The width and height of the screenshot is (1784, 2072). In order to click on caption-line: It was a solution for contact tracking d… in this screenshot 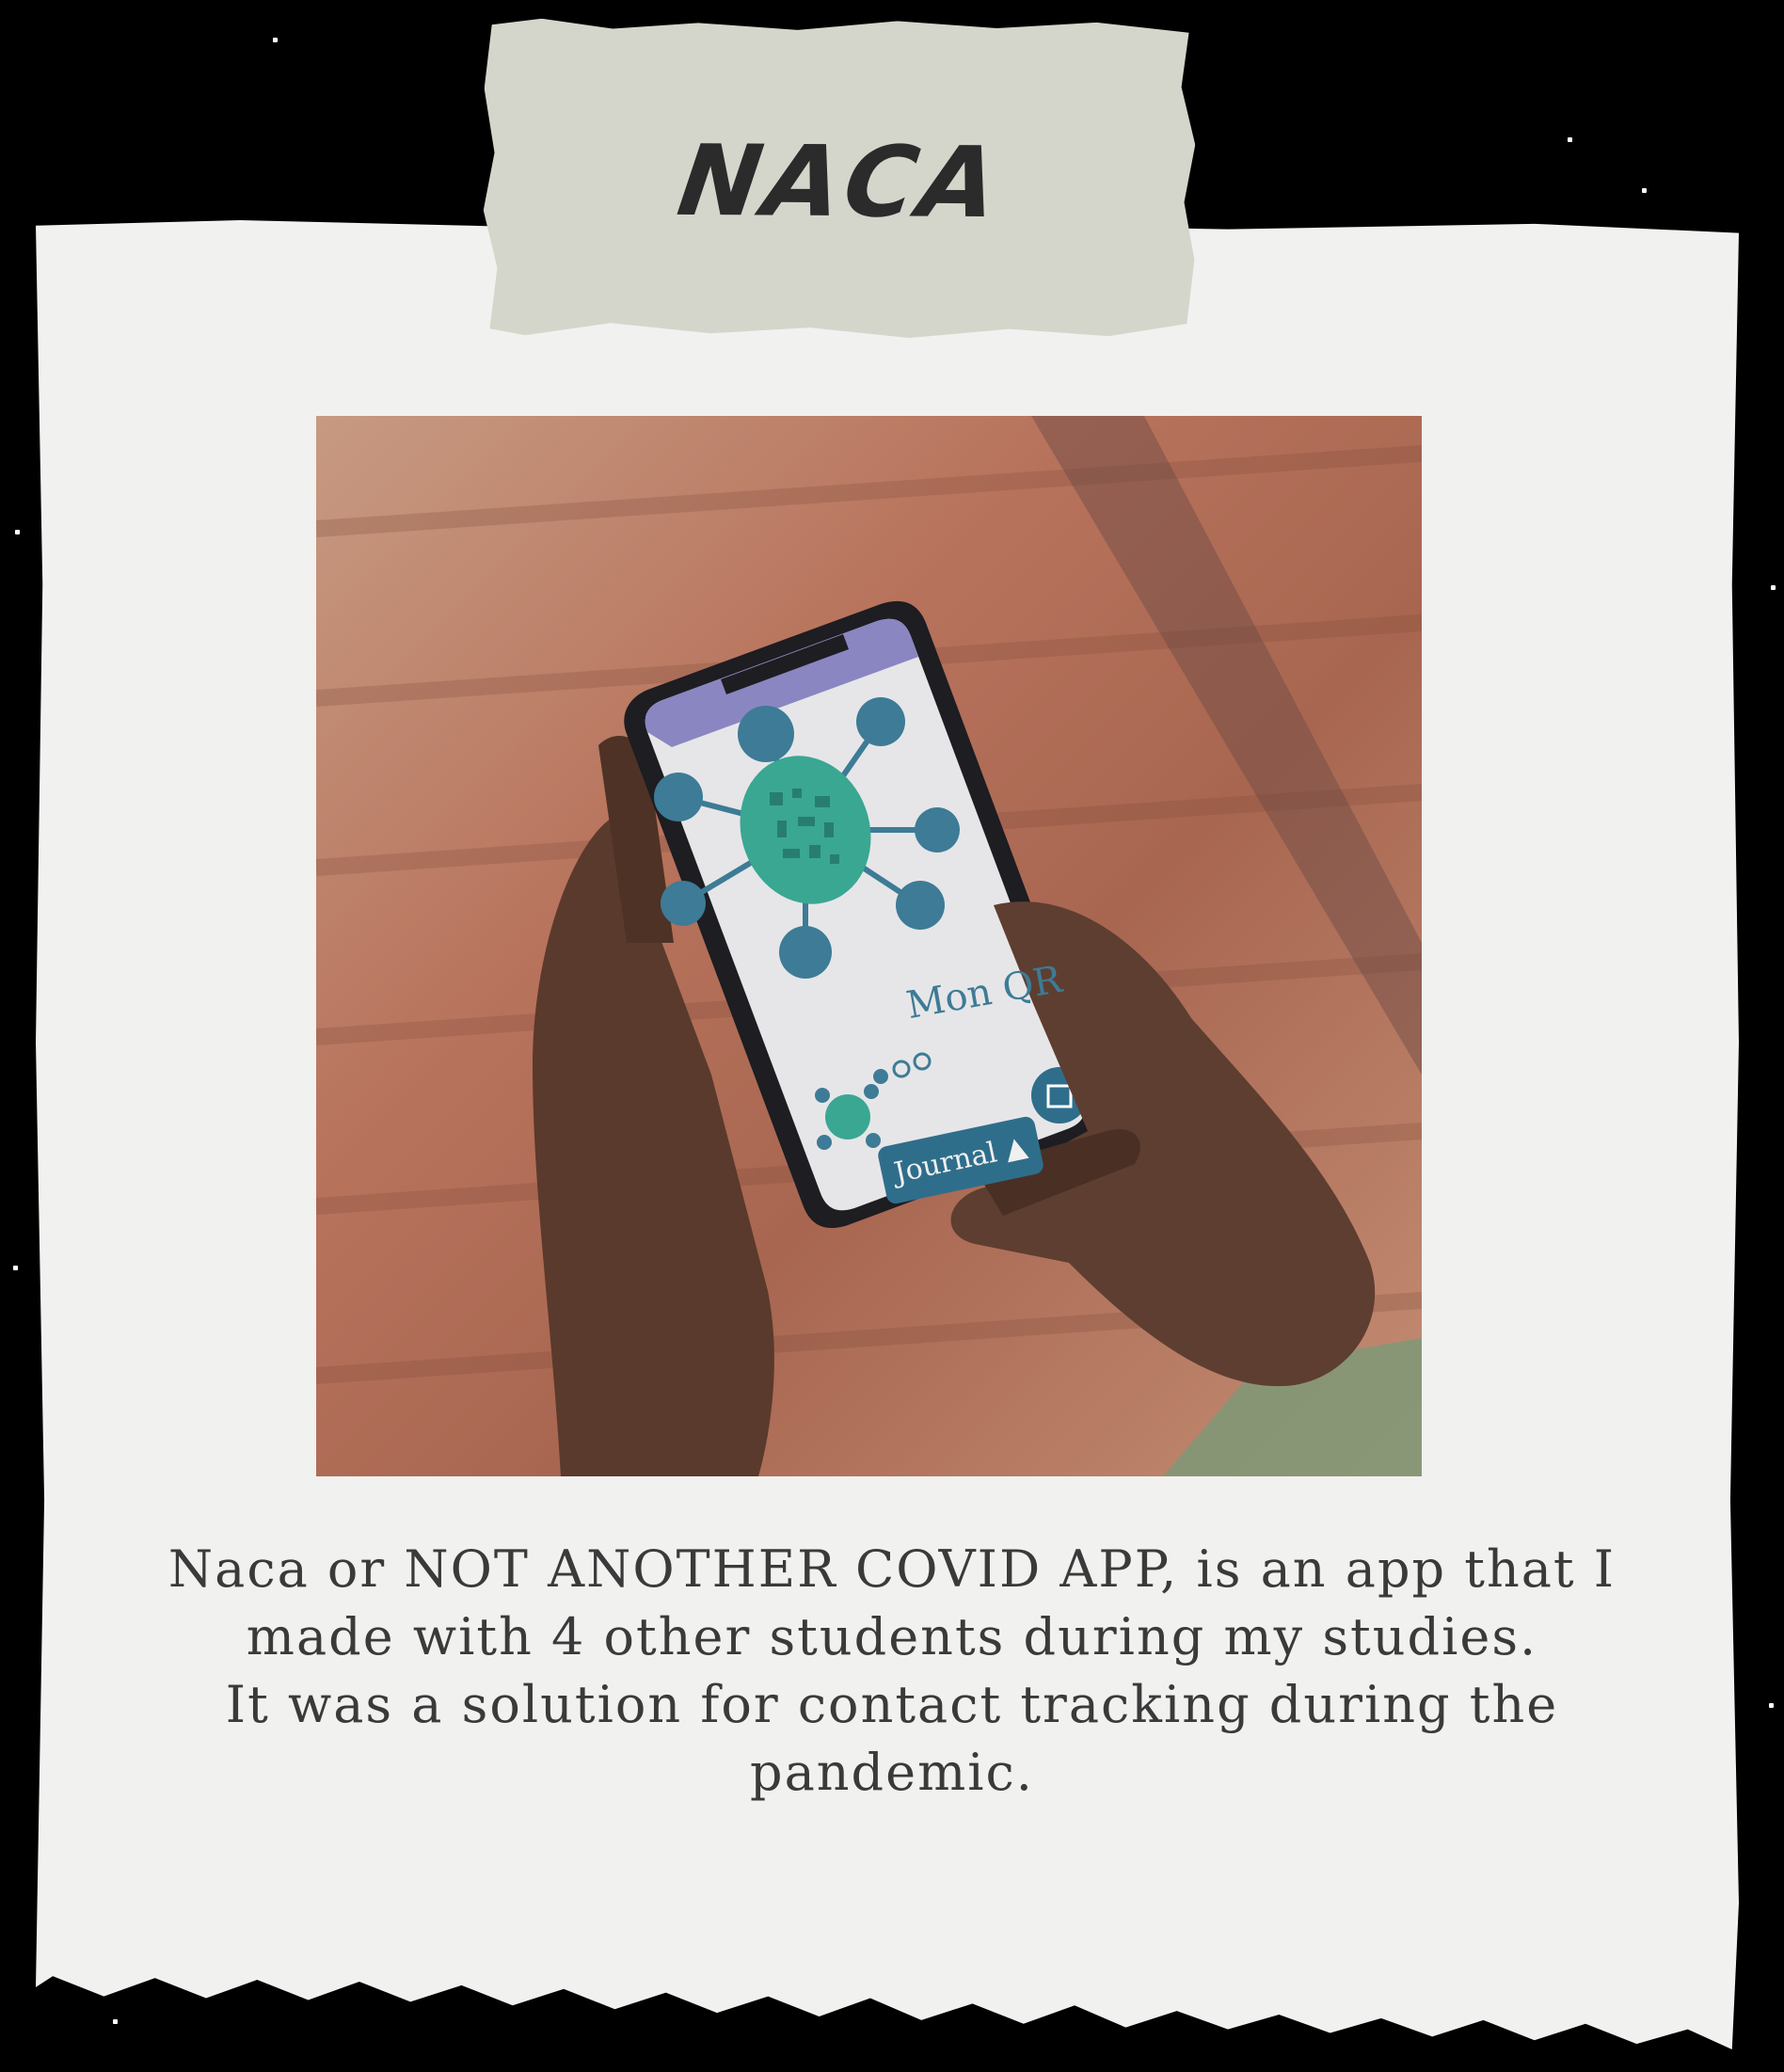, I will do `click(892, 1738)`.